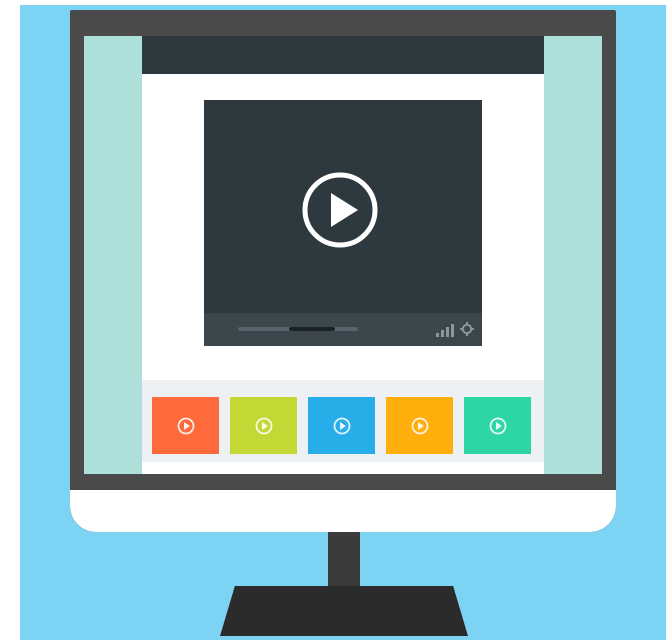 The width and height of the screenshot is (672, 640). I want to click on player-controls, so click(343, 329).